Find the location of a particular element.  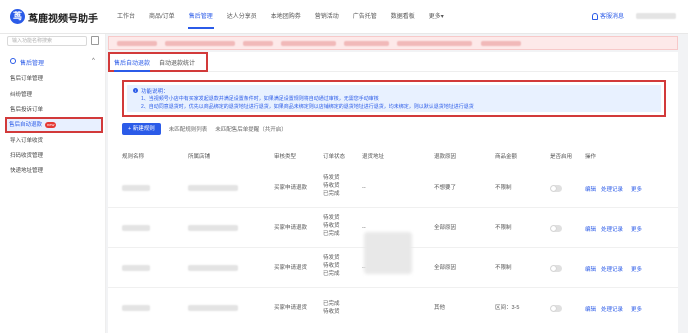

redacted-alert-banner is located at coordinates (393, 43).